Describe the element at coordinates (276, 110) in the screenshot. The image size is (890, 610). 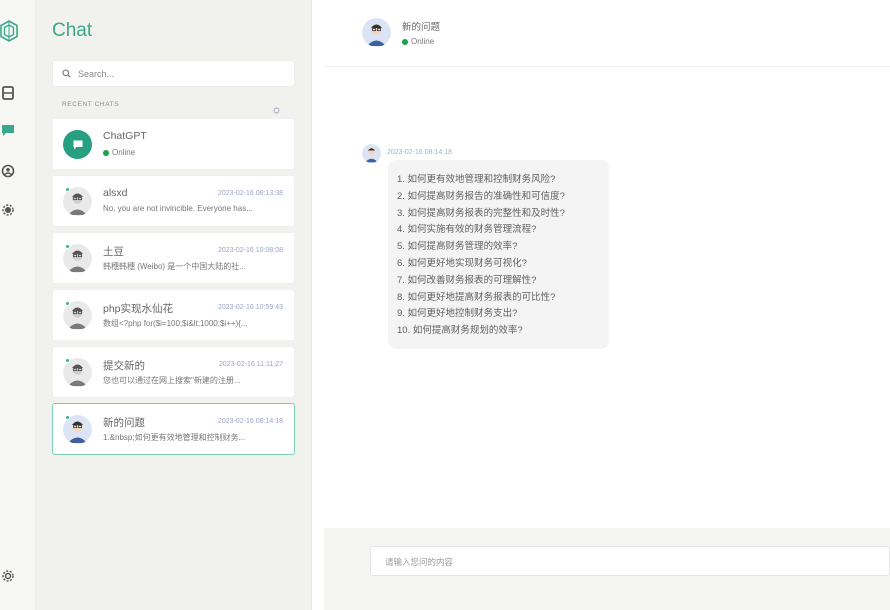
I see `refresh-icon` at that location.